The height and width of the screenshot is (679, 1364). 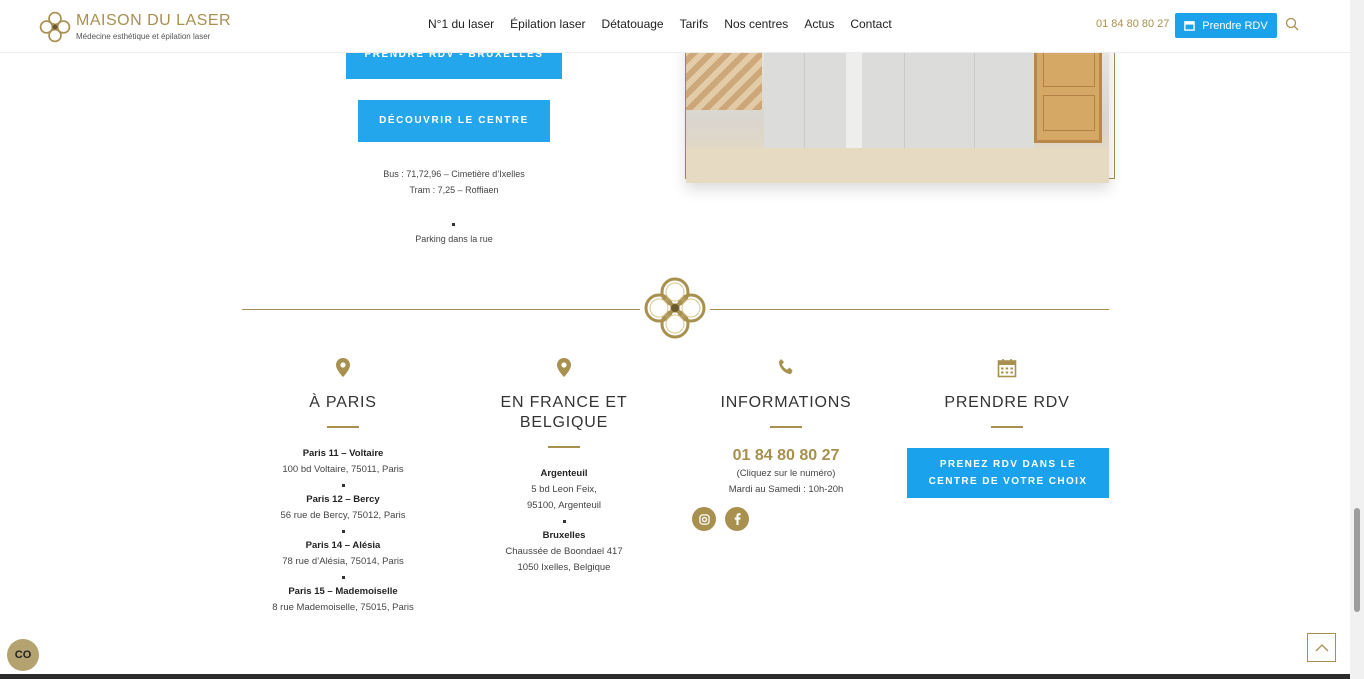 I want to click on back-to-top-button, so click(x=1321, y=647).